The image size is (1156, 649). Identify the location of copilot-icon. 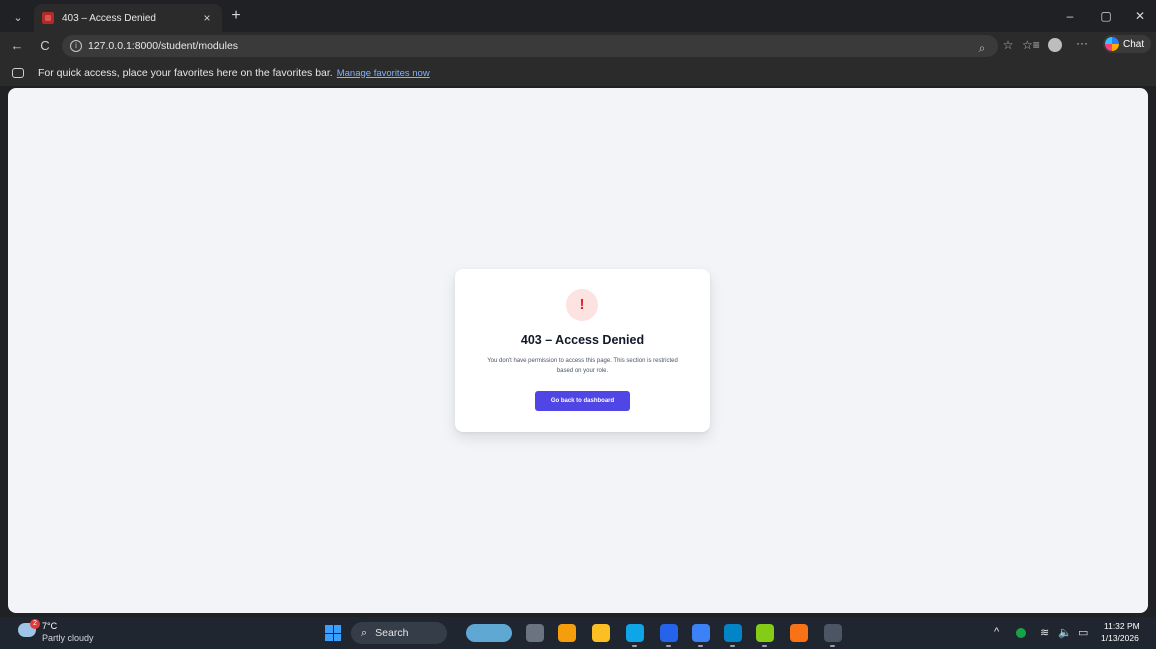
(1112, 44).